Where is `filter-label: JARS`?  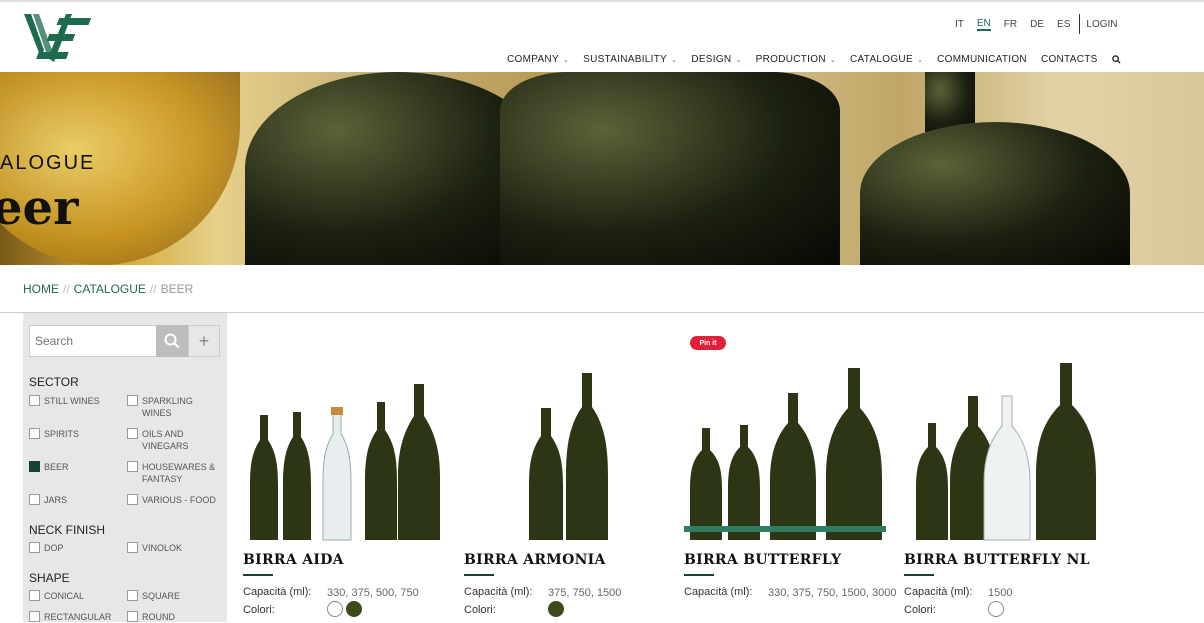
filter-label: JARS is located at coordinates (56, 500).